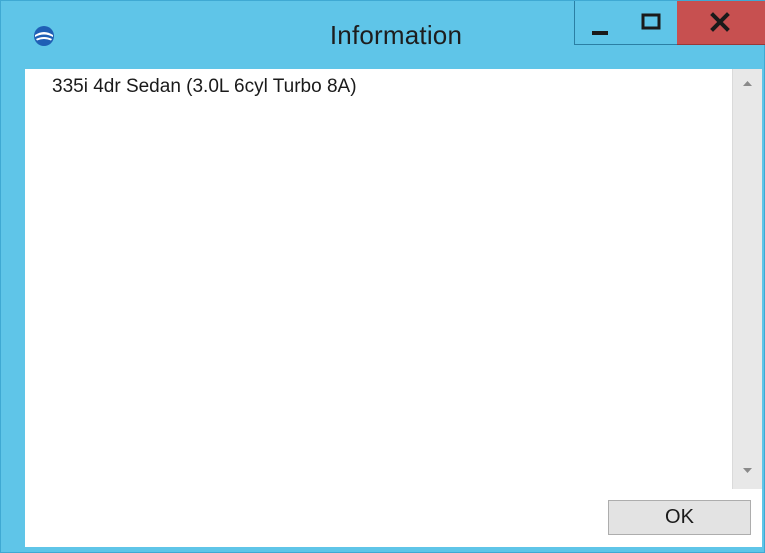 Image resolution: width=765 pixels, height=553 pixels. What do you see at coordinates (747, 471) in the screenshot?
I see `scroll-down-arrow-icon` at bounding box center [747, 471].